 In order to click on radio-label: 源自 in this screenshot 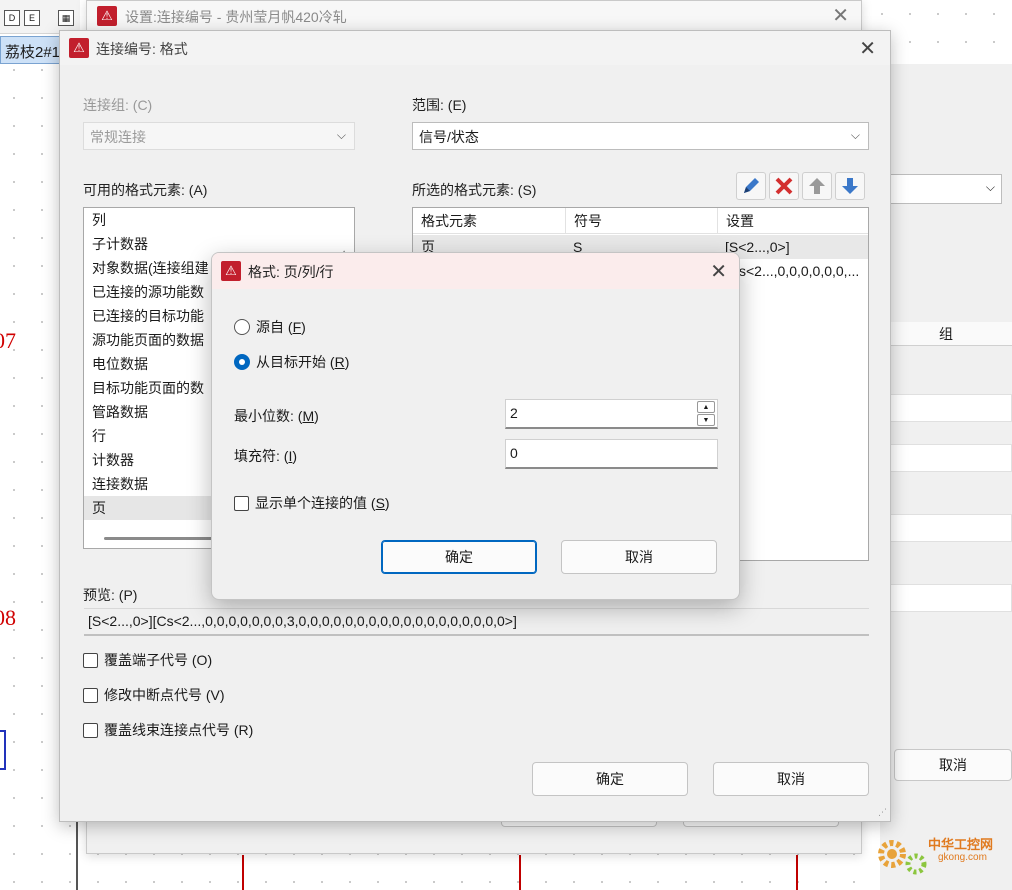, I will do `click(270, 327)`.